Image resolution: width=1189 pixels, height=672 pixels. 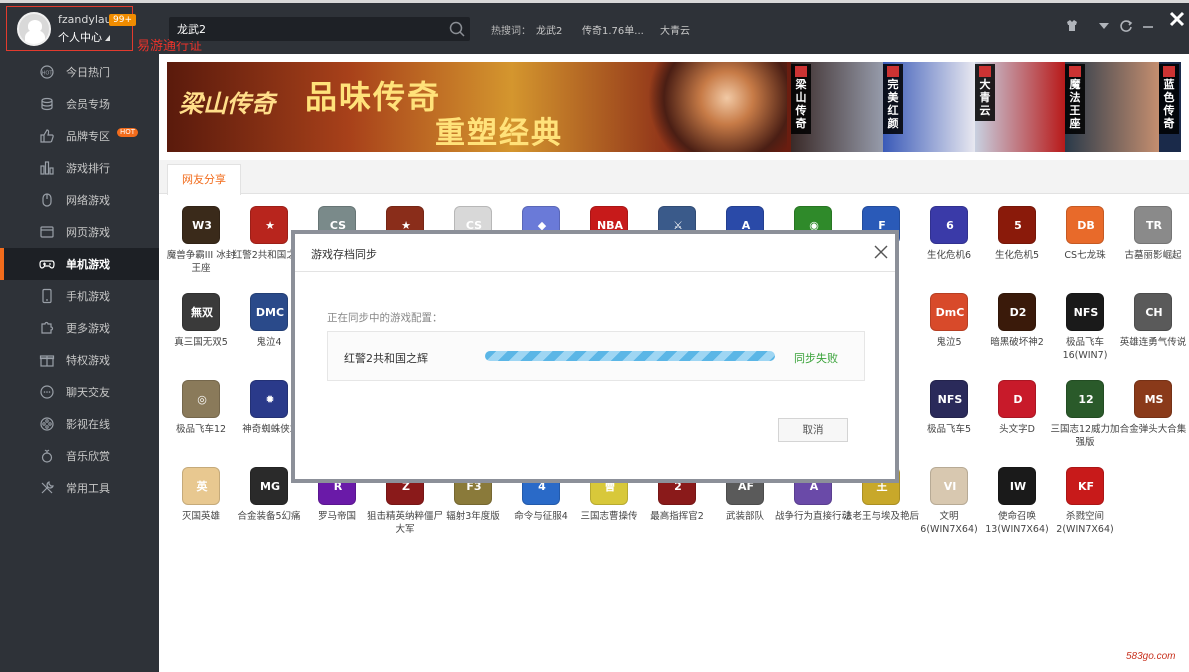 I want to click on game-icon: MG, so click(x=269, y=486).